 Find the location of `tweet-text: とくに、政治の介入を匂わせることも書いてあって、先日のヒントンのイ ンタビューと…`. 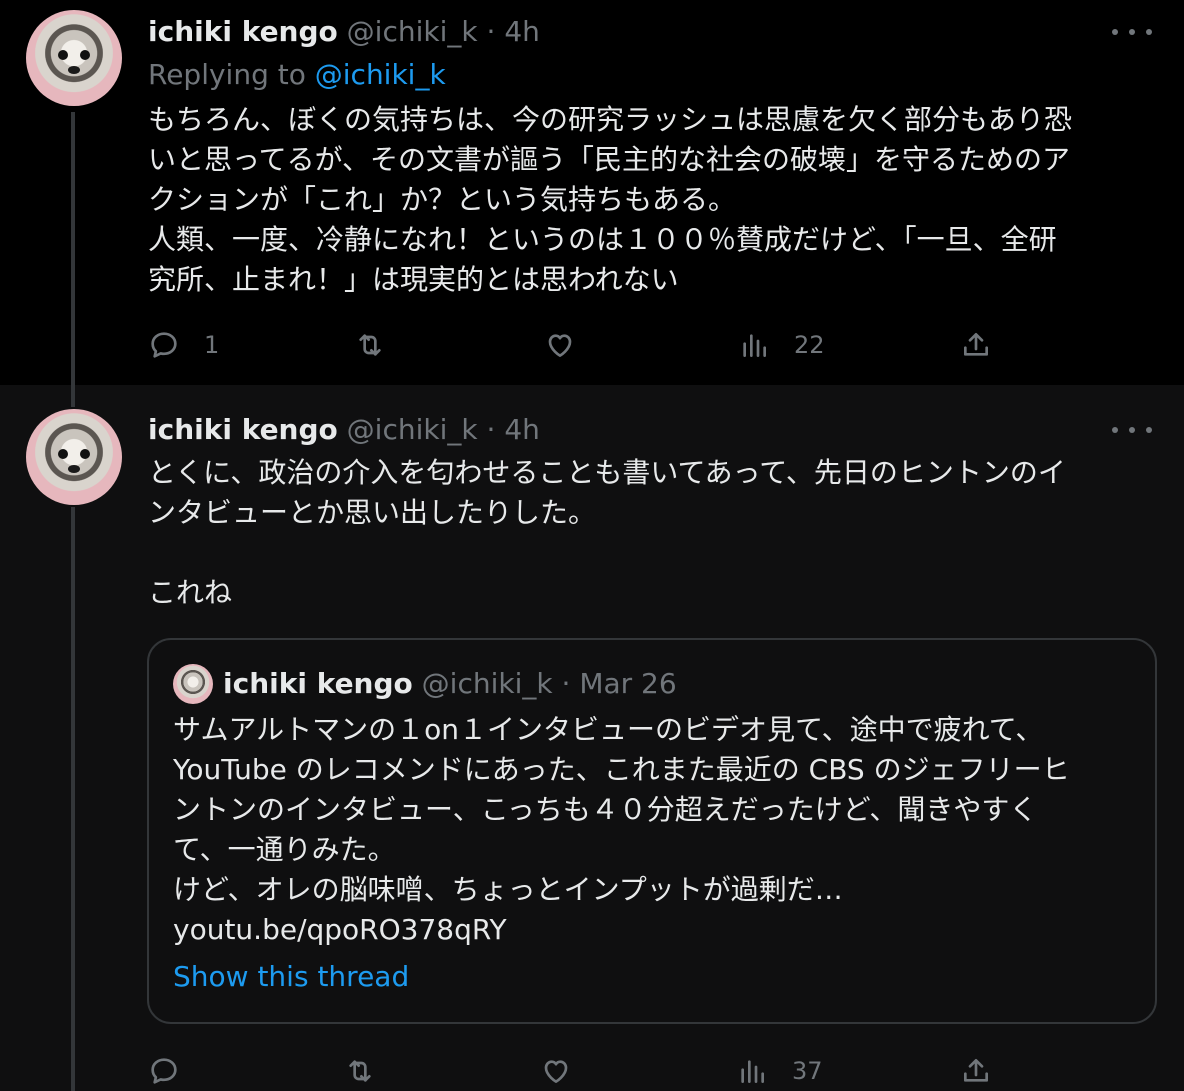

tweet-text: とくに、政治の介入を匂わせることも書いてあって、先日のヒントンのイ ンタビューと… is located at coordinates (607, 532).